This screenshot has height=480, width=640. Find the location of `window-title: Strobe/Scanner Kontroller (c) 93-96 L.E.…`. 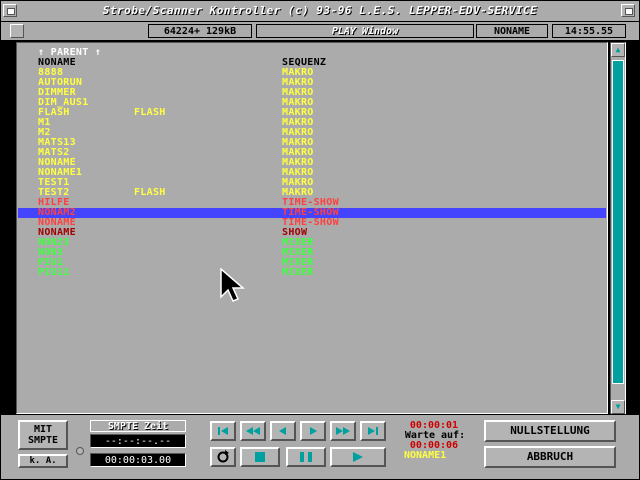

window-title: Strobe/Scanner Kontroller (c) 93-96 L.E.… is located at coordinates (320, 10).